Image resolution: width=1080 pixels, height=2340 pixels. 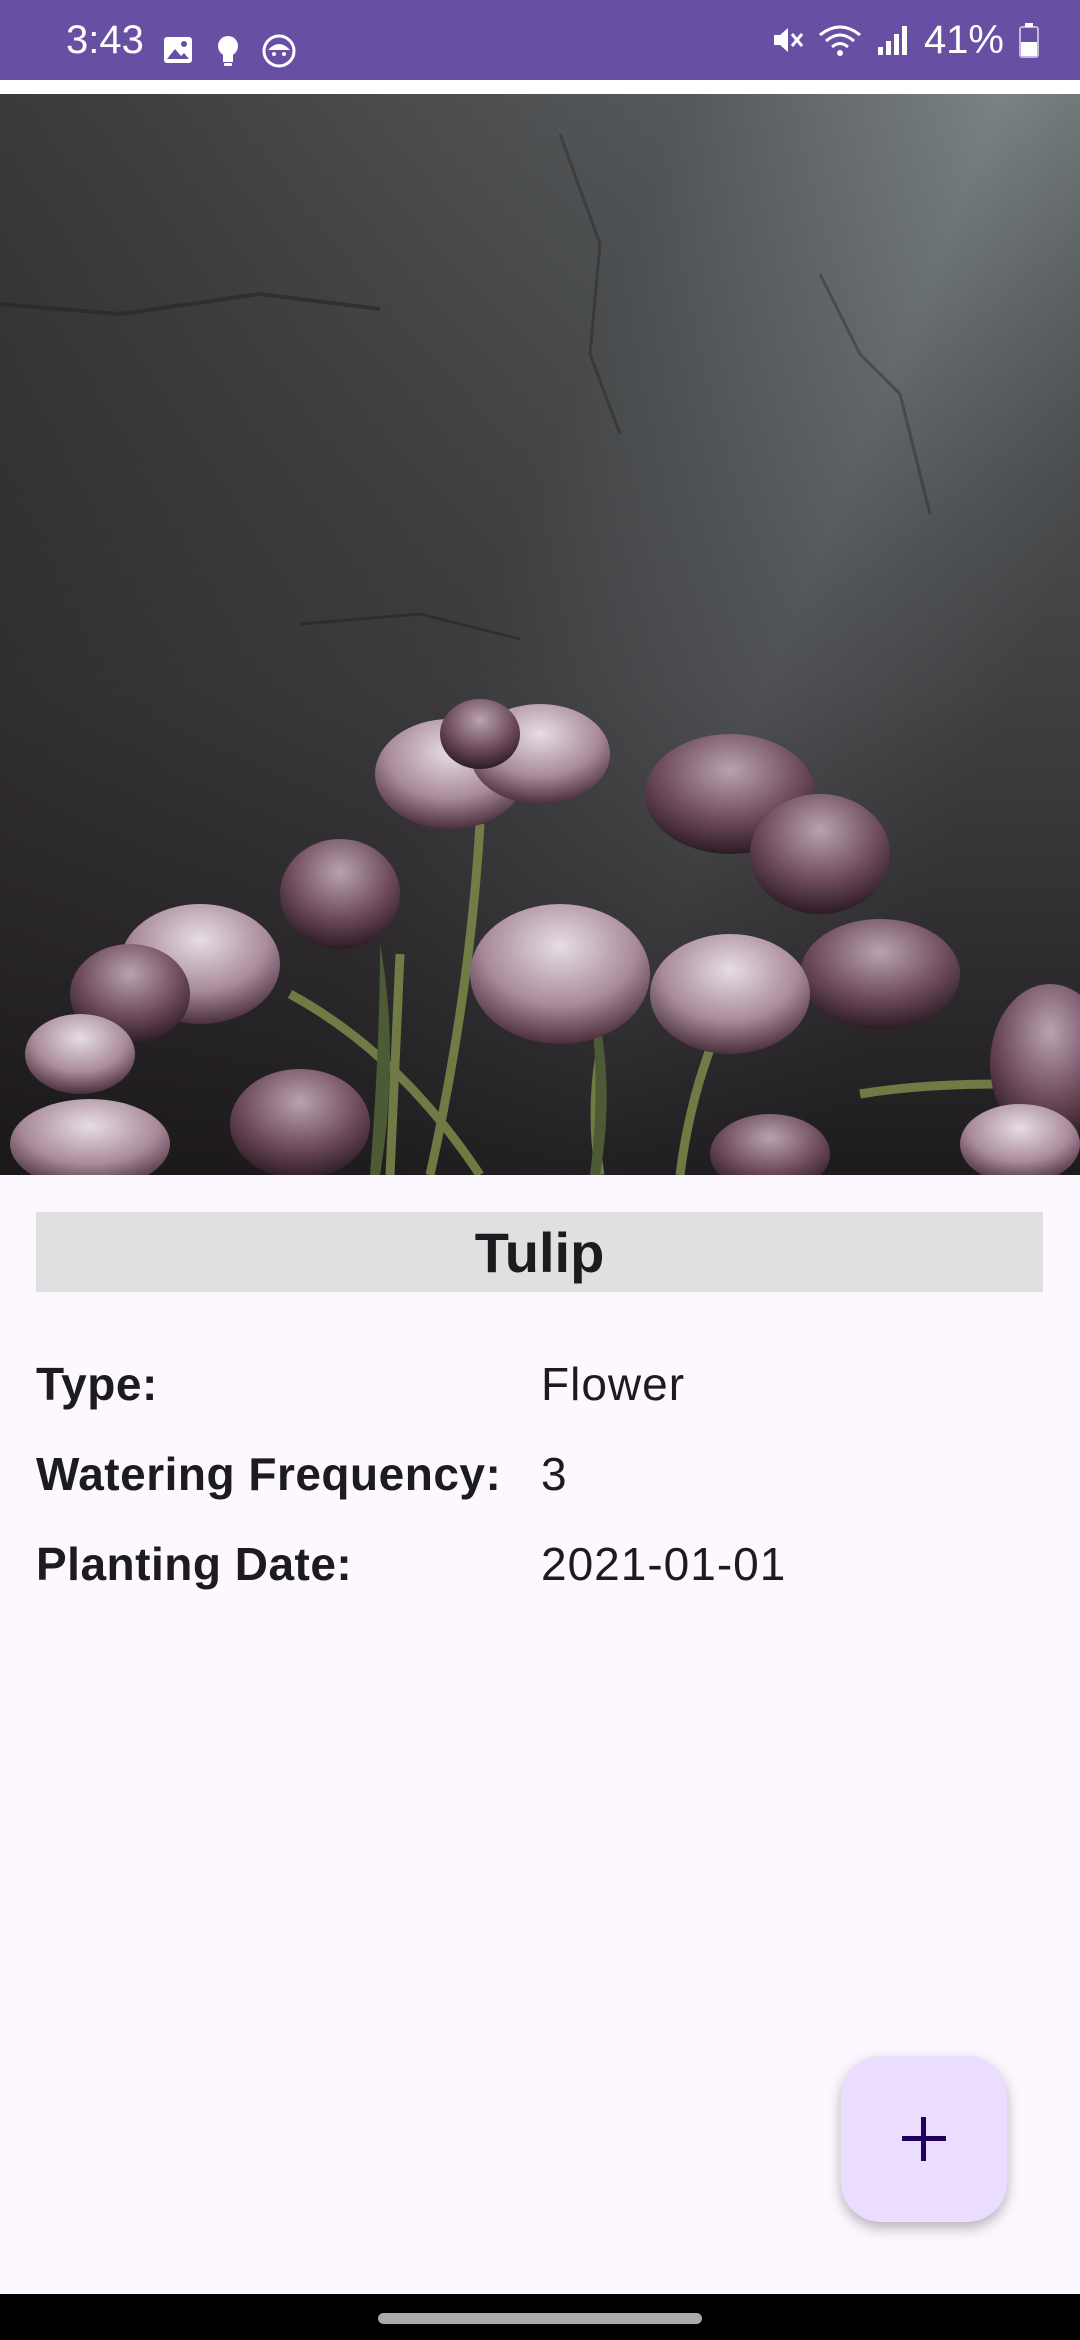 I want to click on detail-value: 3, so click(x=554, y=1474).